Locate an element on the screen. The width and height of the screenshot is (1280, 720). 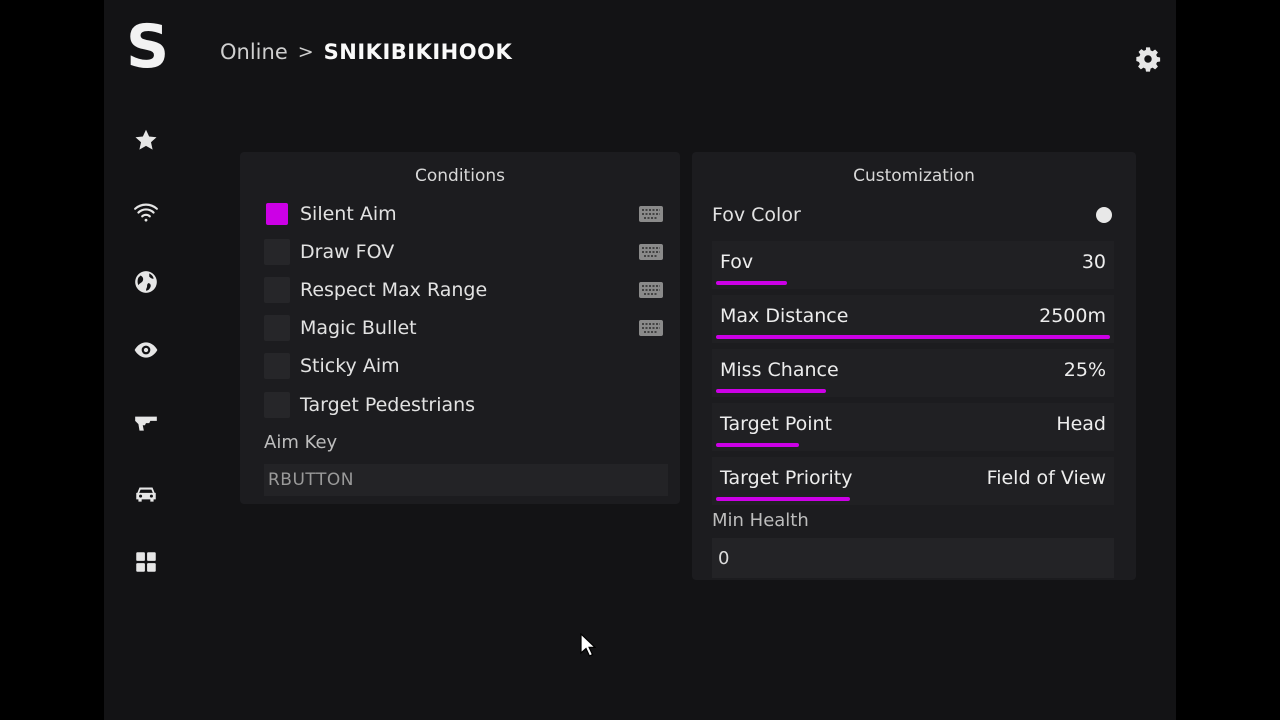
condition-target-pedestrians: Target Pedestrians is located at coordinates (466, 405).